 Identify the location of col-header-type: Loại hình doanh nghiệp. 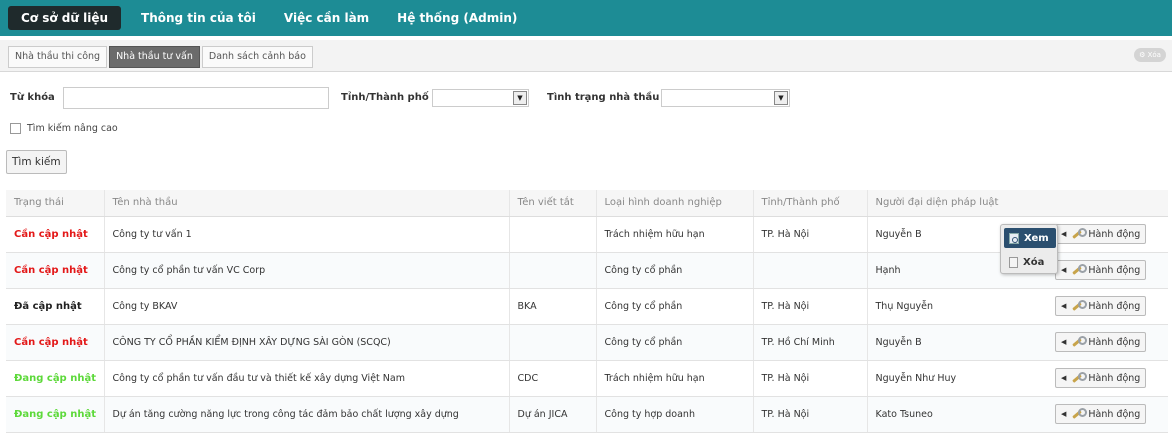
(674, 203).